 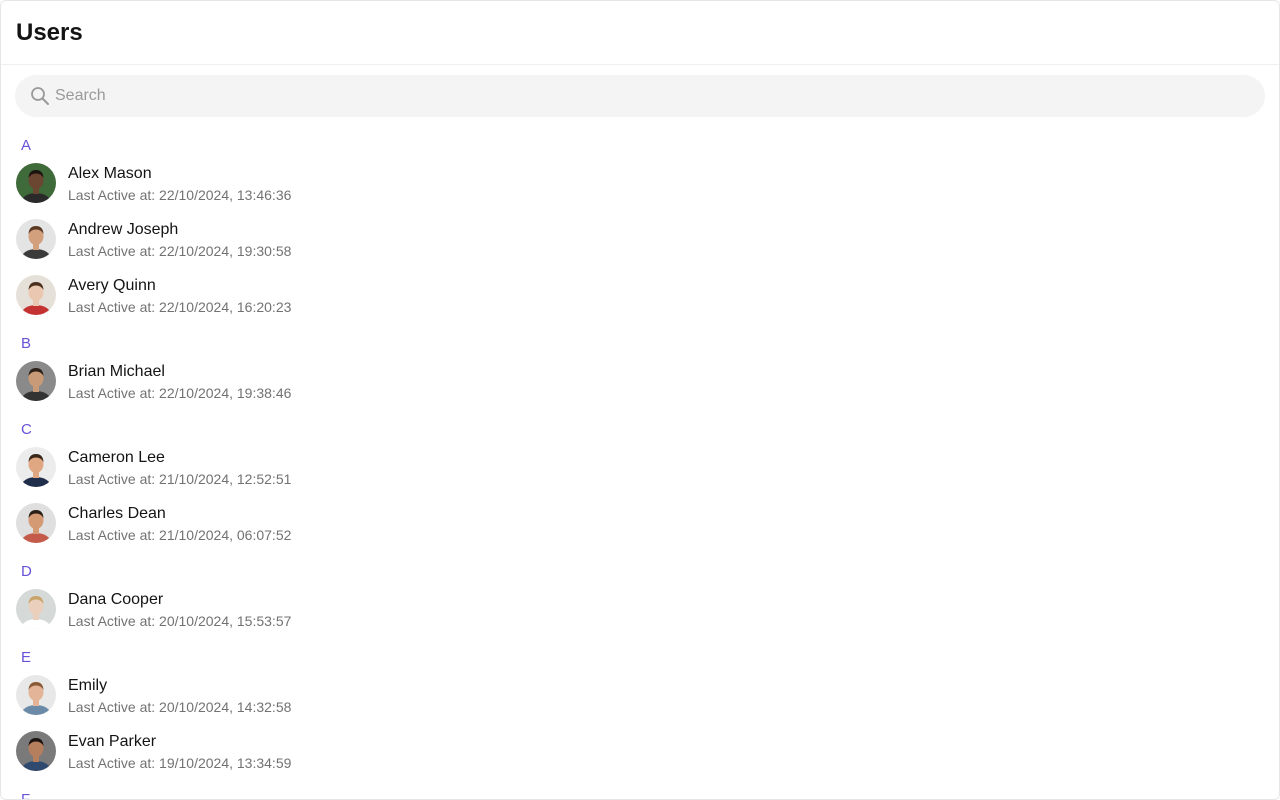 I want to click on section-letter: A, so click(x=26, y=145).